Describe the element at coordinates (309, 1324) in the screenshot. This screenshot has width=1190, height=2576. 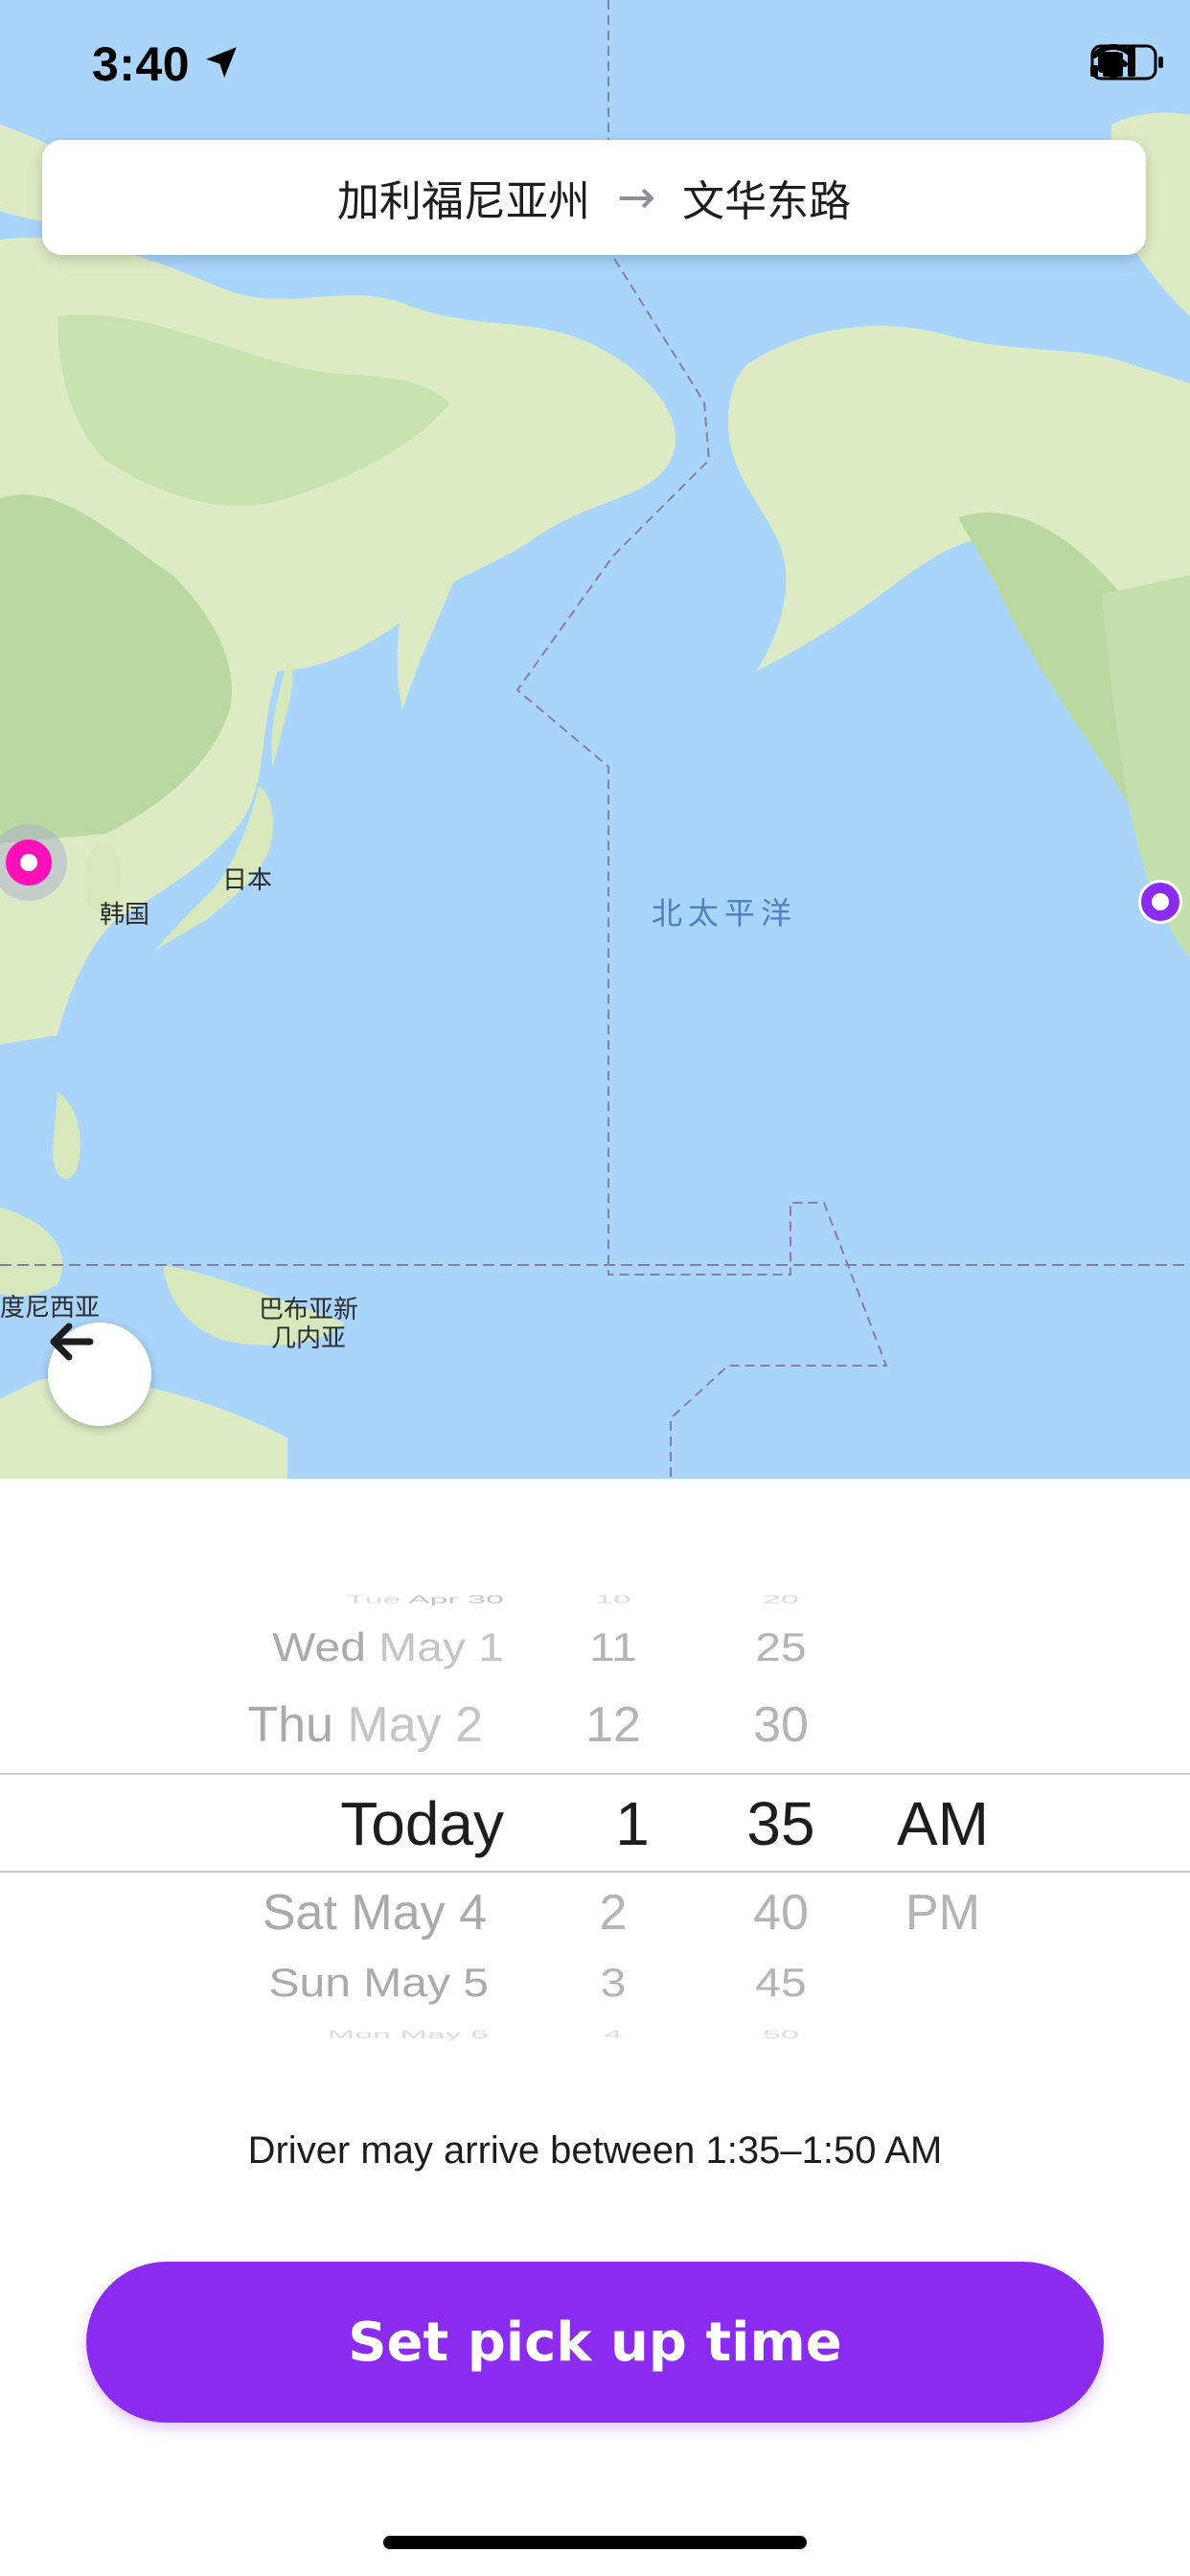
I see `map-label-papua: 巴布亚新 几内亚` at that location.